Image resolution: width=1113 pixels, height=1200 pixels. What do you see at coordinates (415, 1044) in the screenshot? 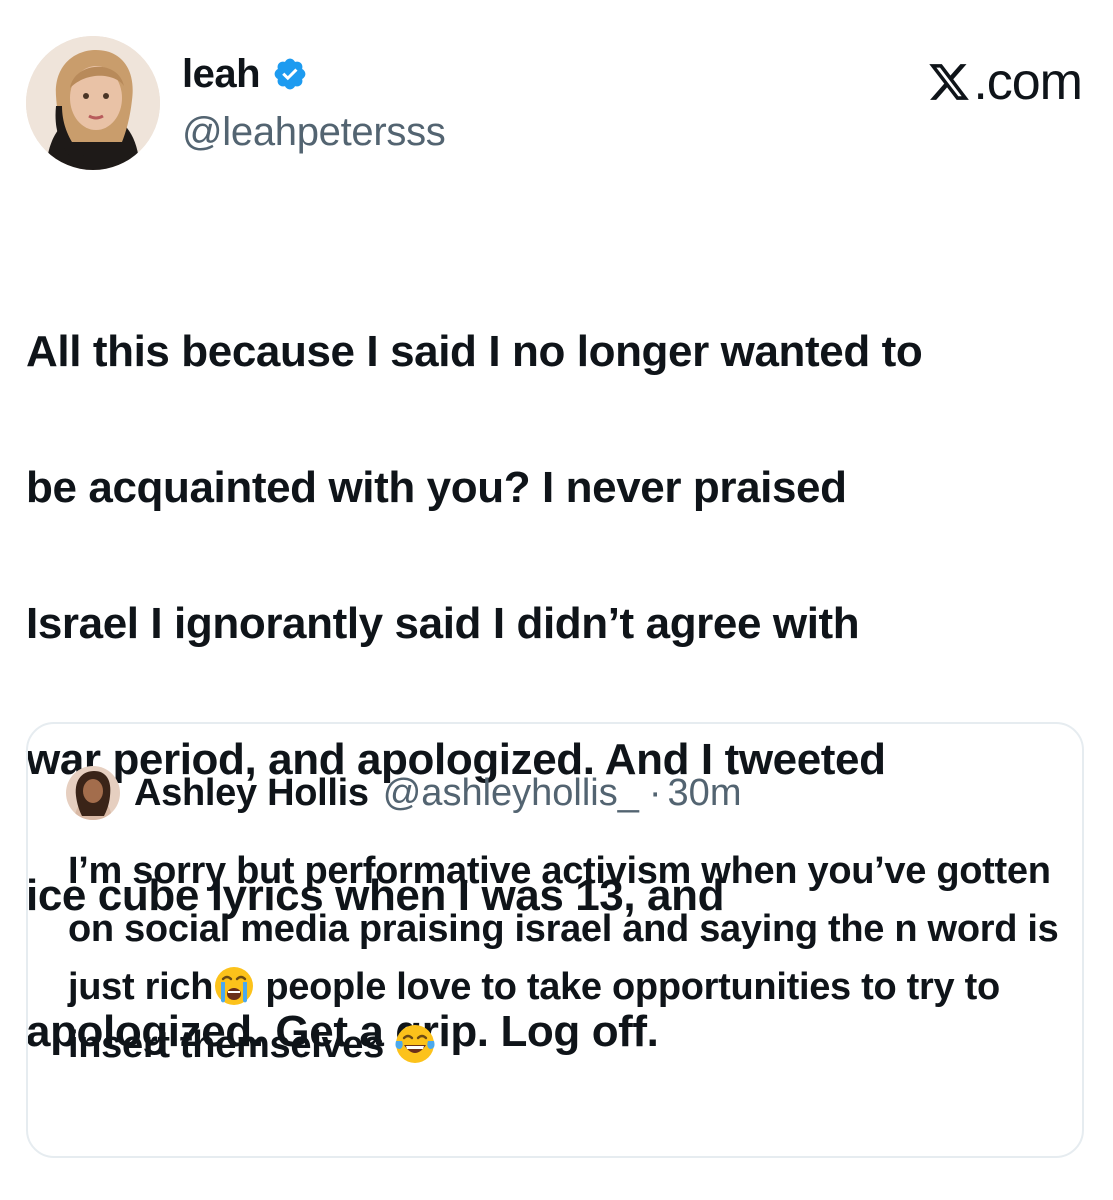
I see `face-with-tears-of-joy-icon` at bounding box center [415, 1044].